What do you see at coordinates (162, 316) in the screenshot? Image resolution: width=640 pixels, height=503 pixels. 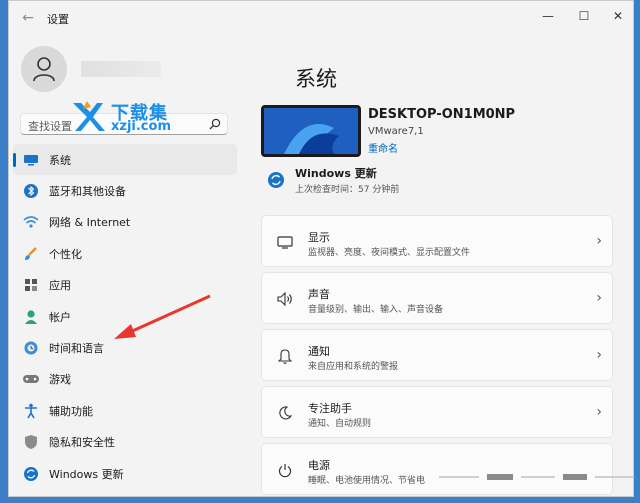 I see `annotation-arrow` at bounding box center [162, 316].